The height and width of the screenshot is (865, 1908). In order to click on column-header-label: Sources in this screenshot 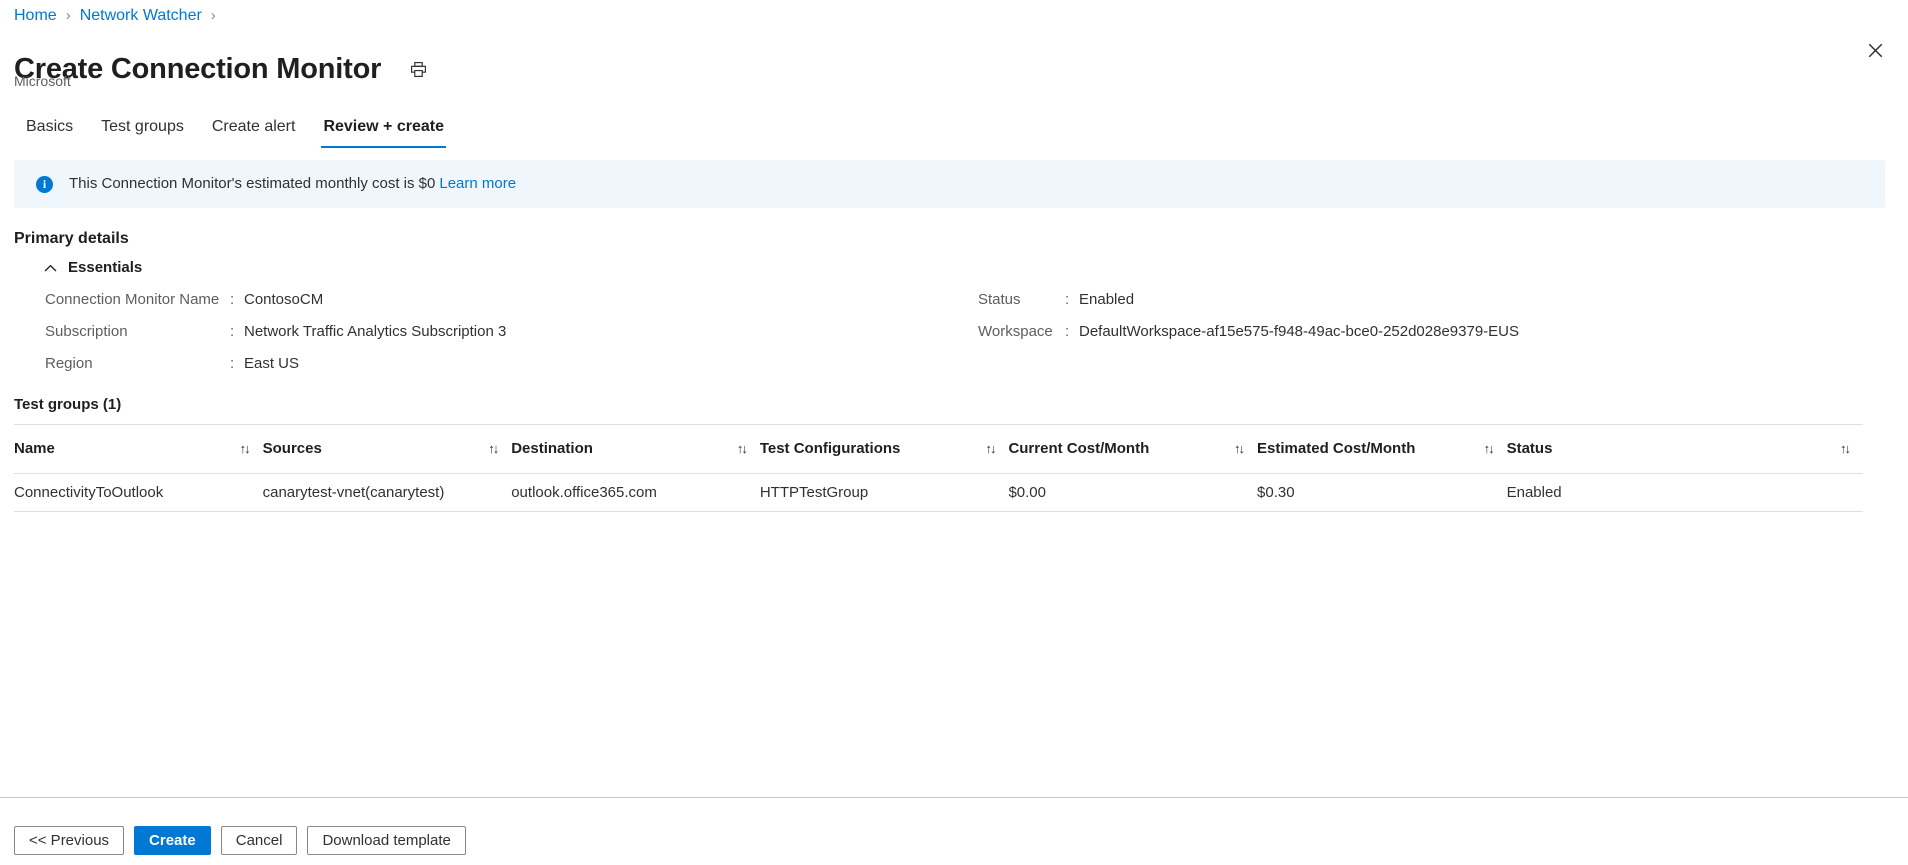, I will do `click(292, 448)`.